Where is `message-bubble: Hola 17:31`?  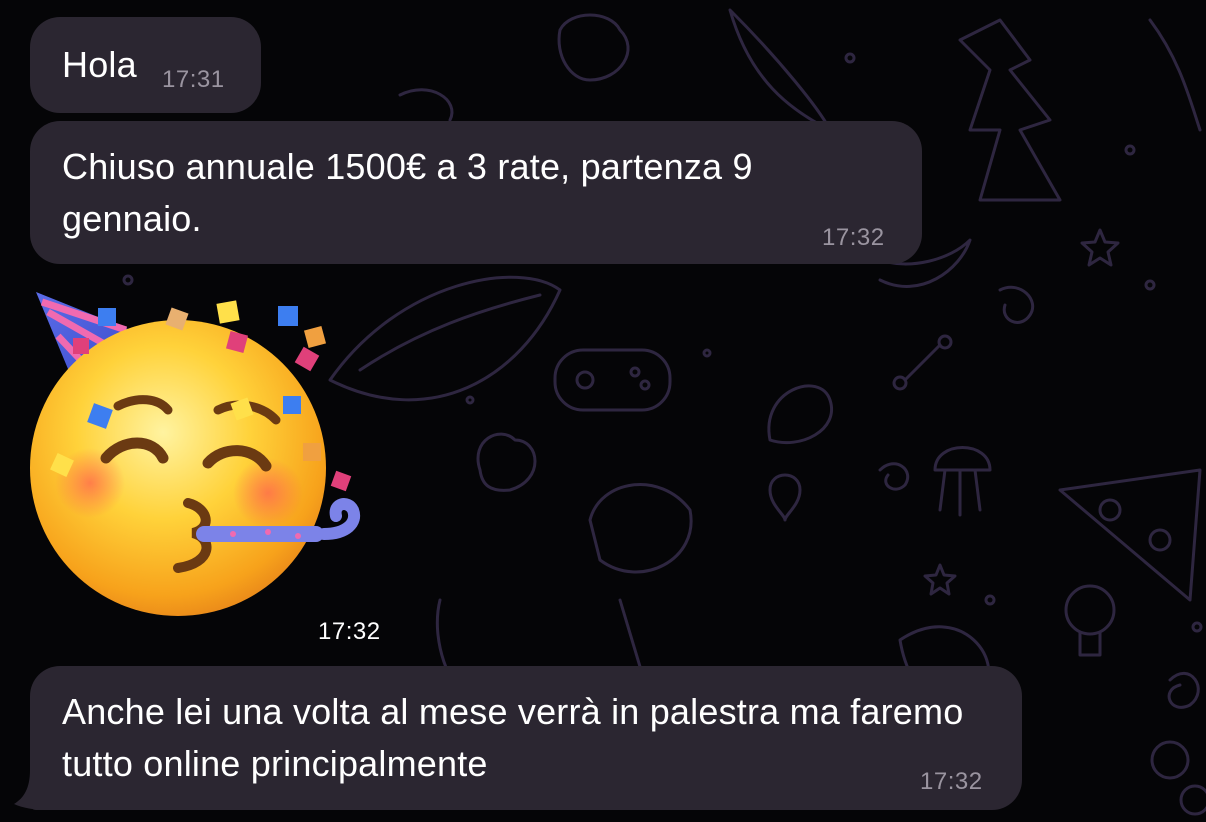
message-bubble: Hola 17:31 is located at coordinates (145, 65).